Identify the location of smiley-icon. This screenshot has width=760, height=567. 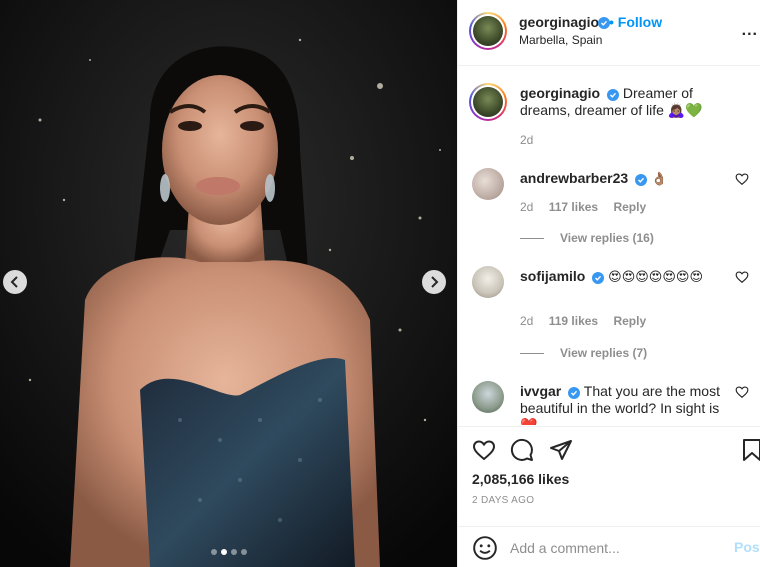
(485, 548).